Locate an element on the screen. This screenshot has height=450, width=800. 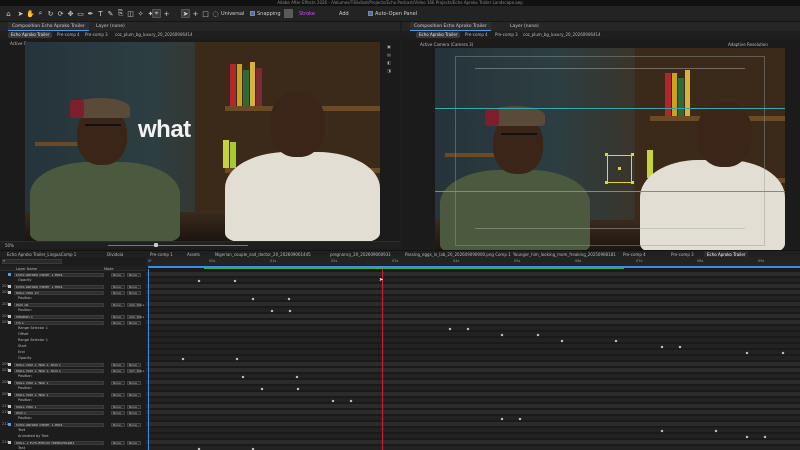
layer-row: 203Null 18None202. NULL 1 is located at coordinates (72, 304).